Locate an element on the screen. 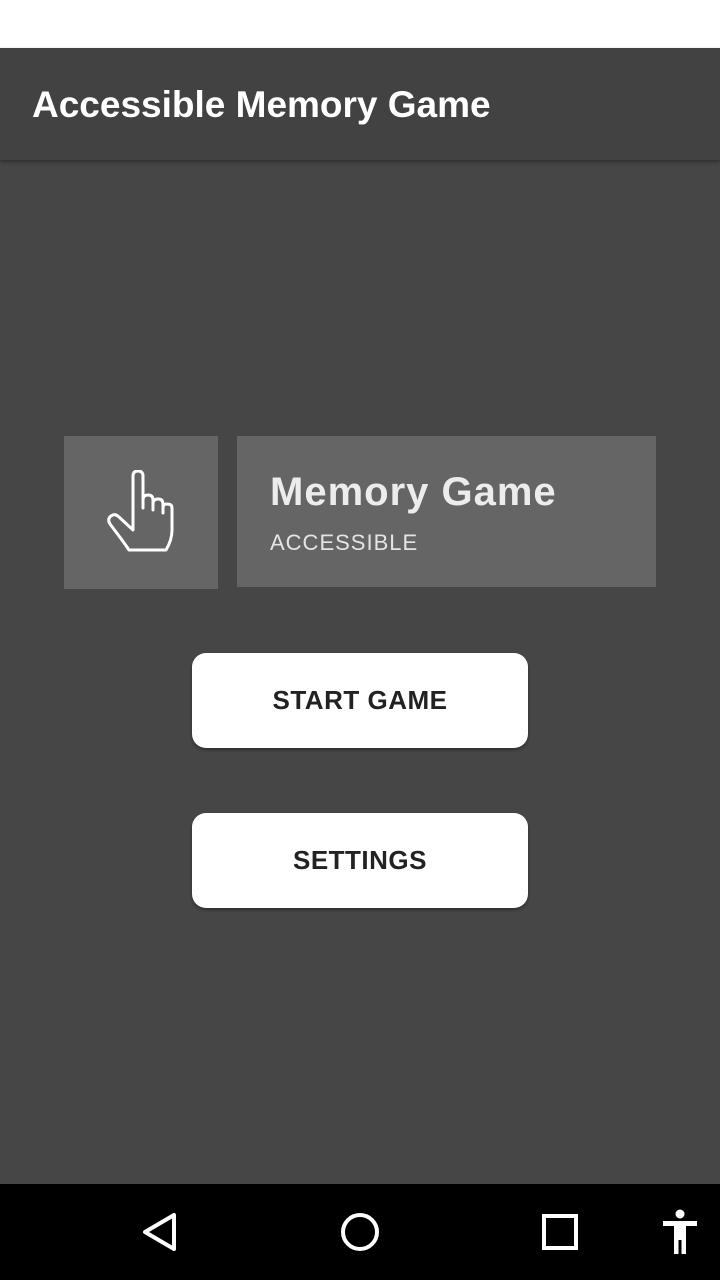 Image resolution: width=720 pixels, height=1280 pixels. app-bar: Accessible Memory Game is located at coordinates (360, 104).